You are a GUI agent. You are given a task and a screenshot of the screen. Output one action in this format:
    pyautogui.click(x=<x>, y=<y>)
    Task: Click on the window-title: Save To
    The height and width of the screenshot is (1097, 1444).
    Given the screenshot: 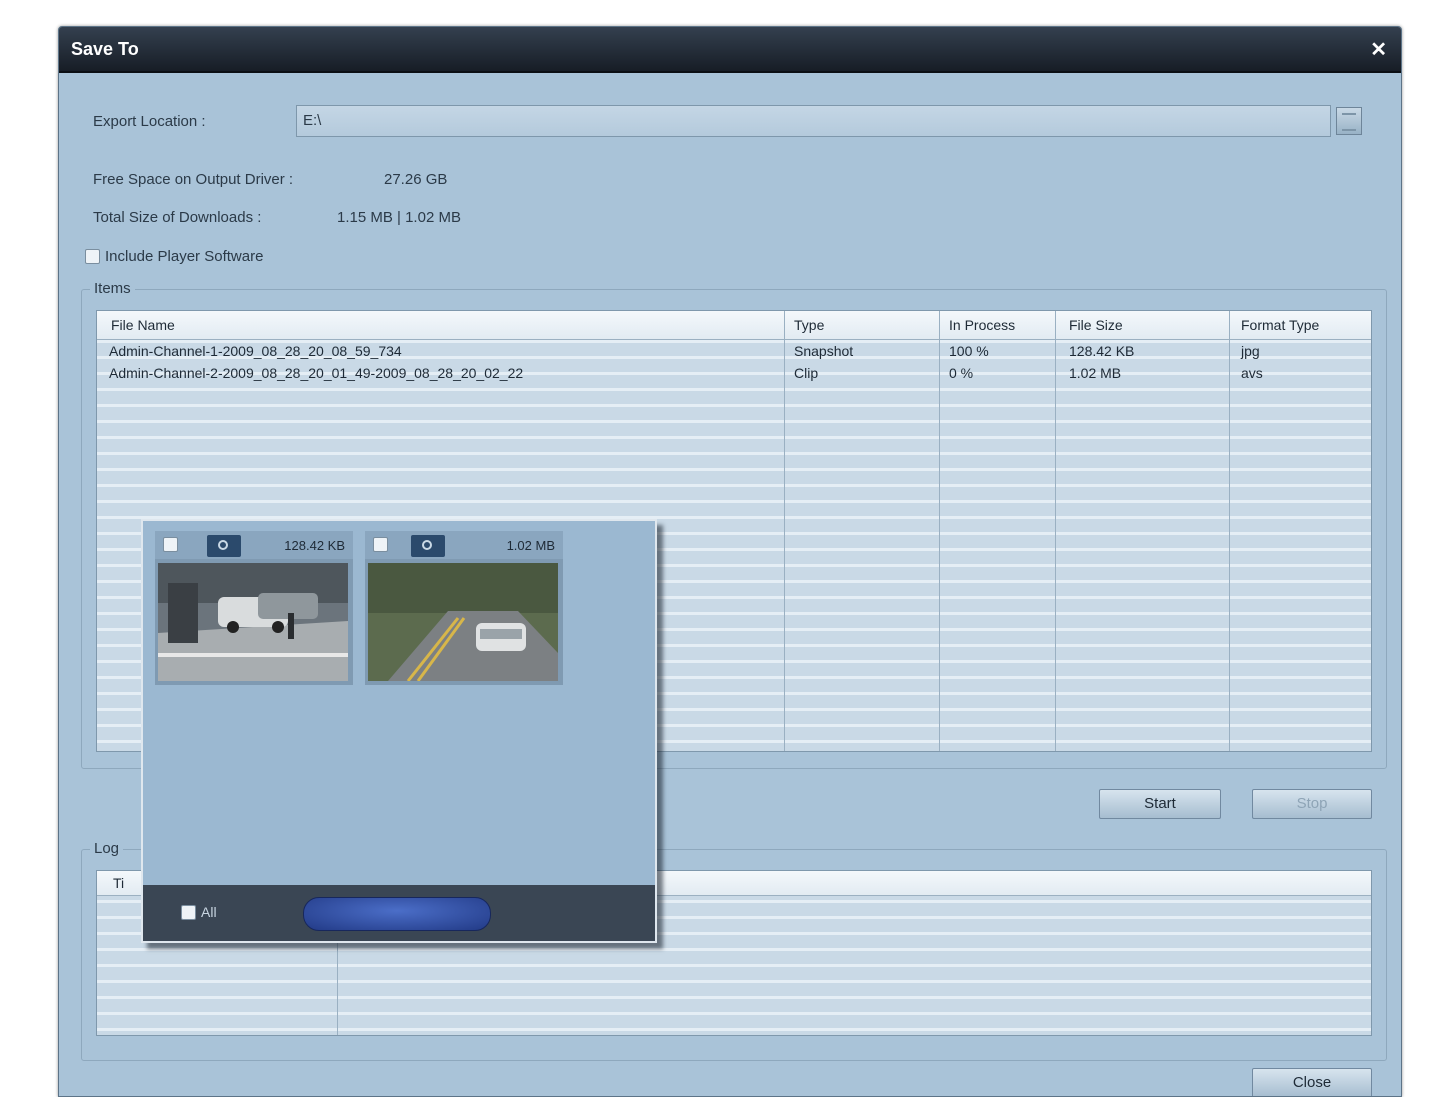 What is the action you would take?
    pyautogui.click(x=105, y=49)
    